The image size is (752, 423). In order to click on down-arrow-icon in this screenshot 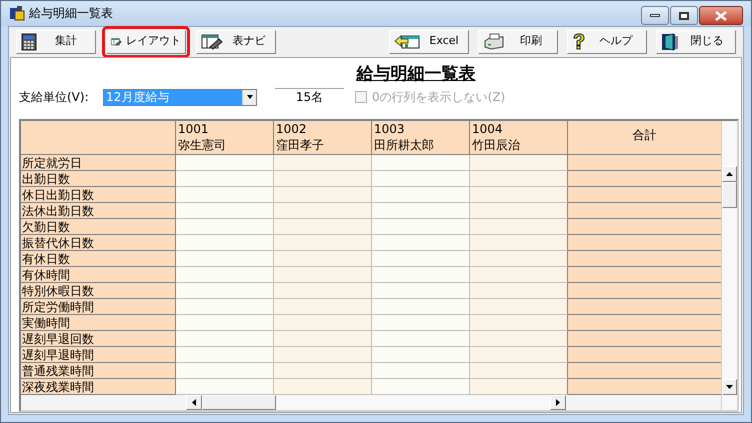, I will do `click(729, 387)`.